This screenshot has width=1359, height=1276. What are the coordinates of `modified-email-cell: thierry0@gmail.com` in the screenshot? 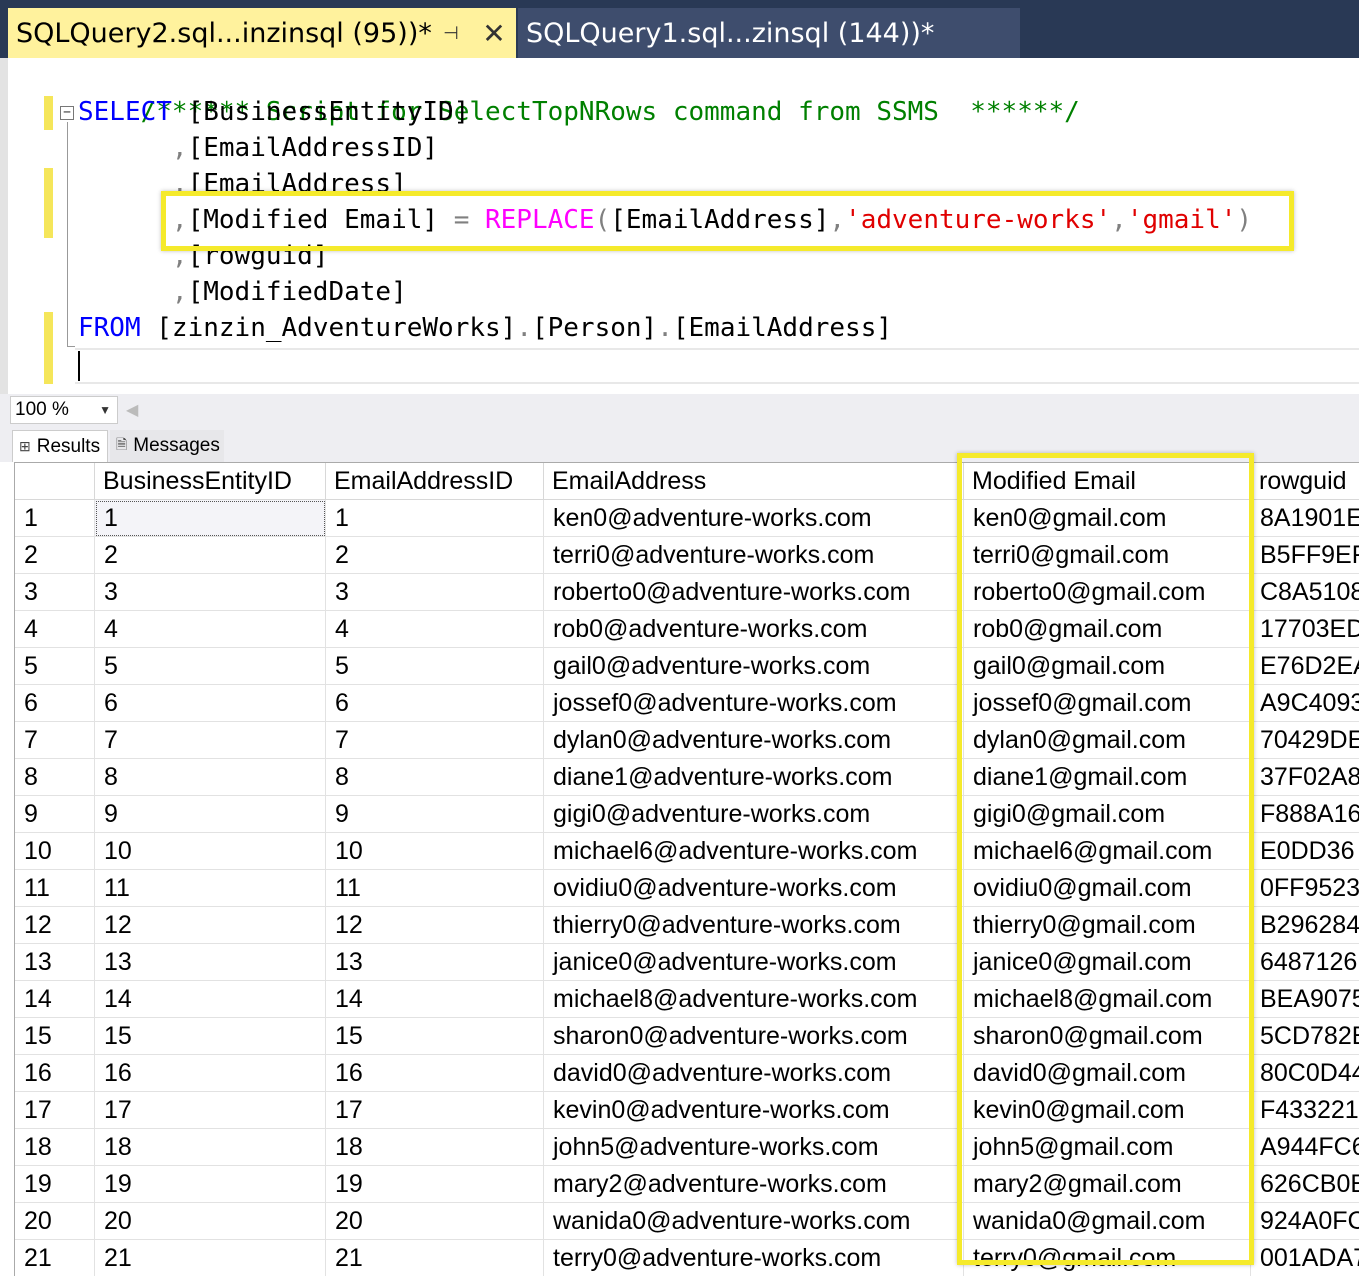 It's located at (1107, 925).